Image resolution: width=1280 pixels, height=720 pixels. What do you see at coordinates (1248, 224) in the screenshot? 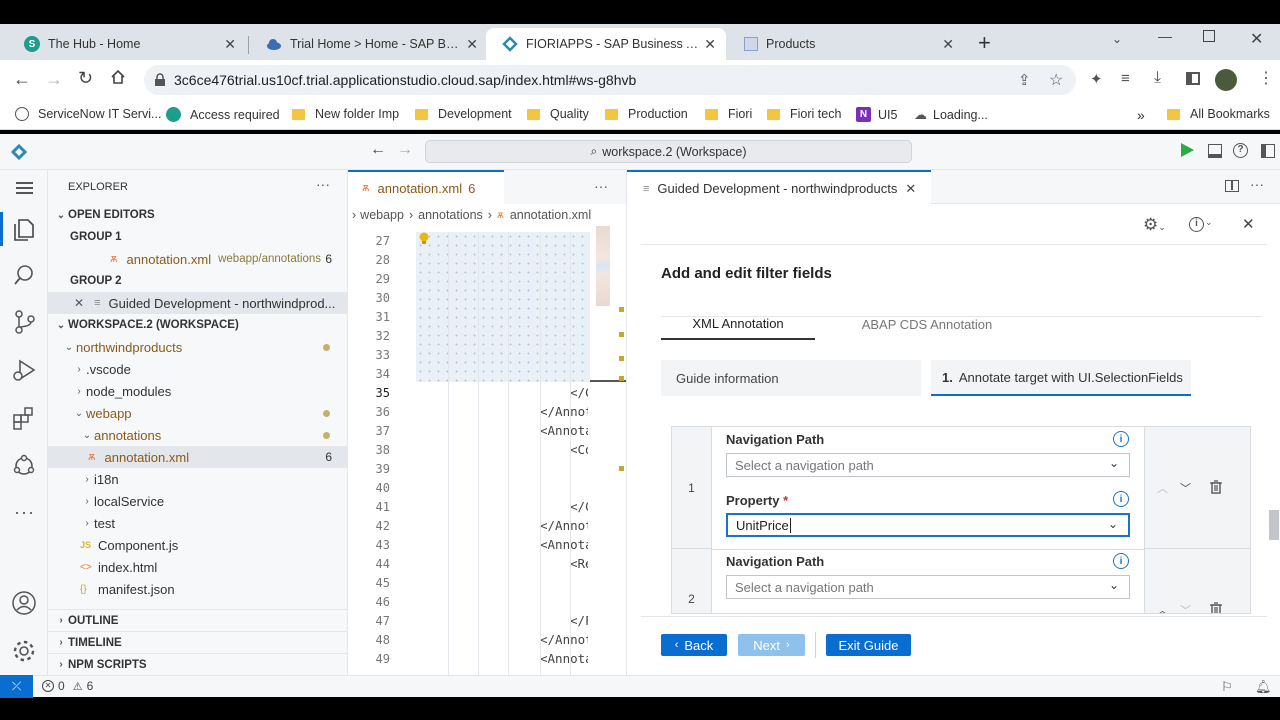
I see `close-guide-icon: ✕` at bounding box center [1248, 224].